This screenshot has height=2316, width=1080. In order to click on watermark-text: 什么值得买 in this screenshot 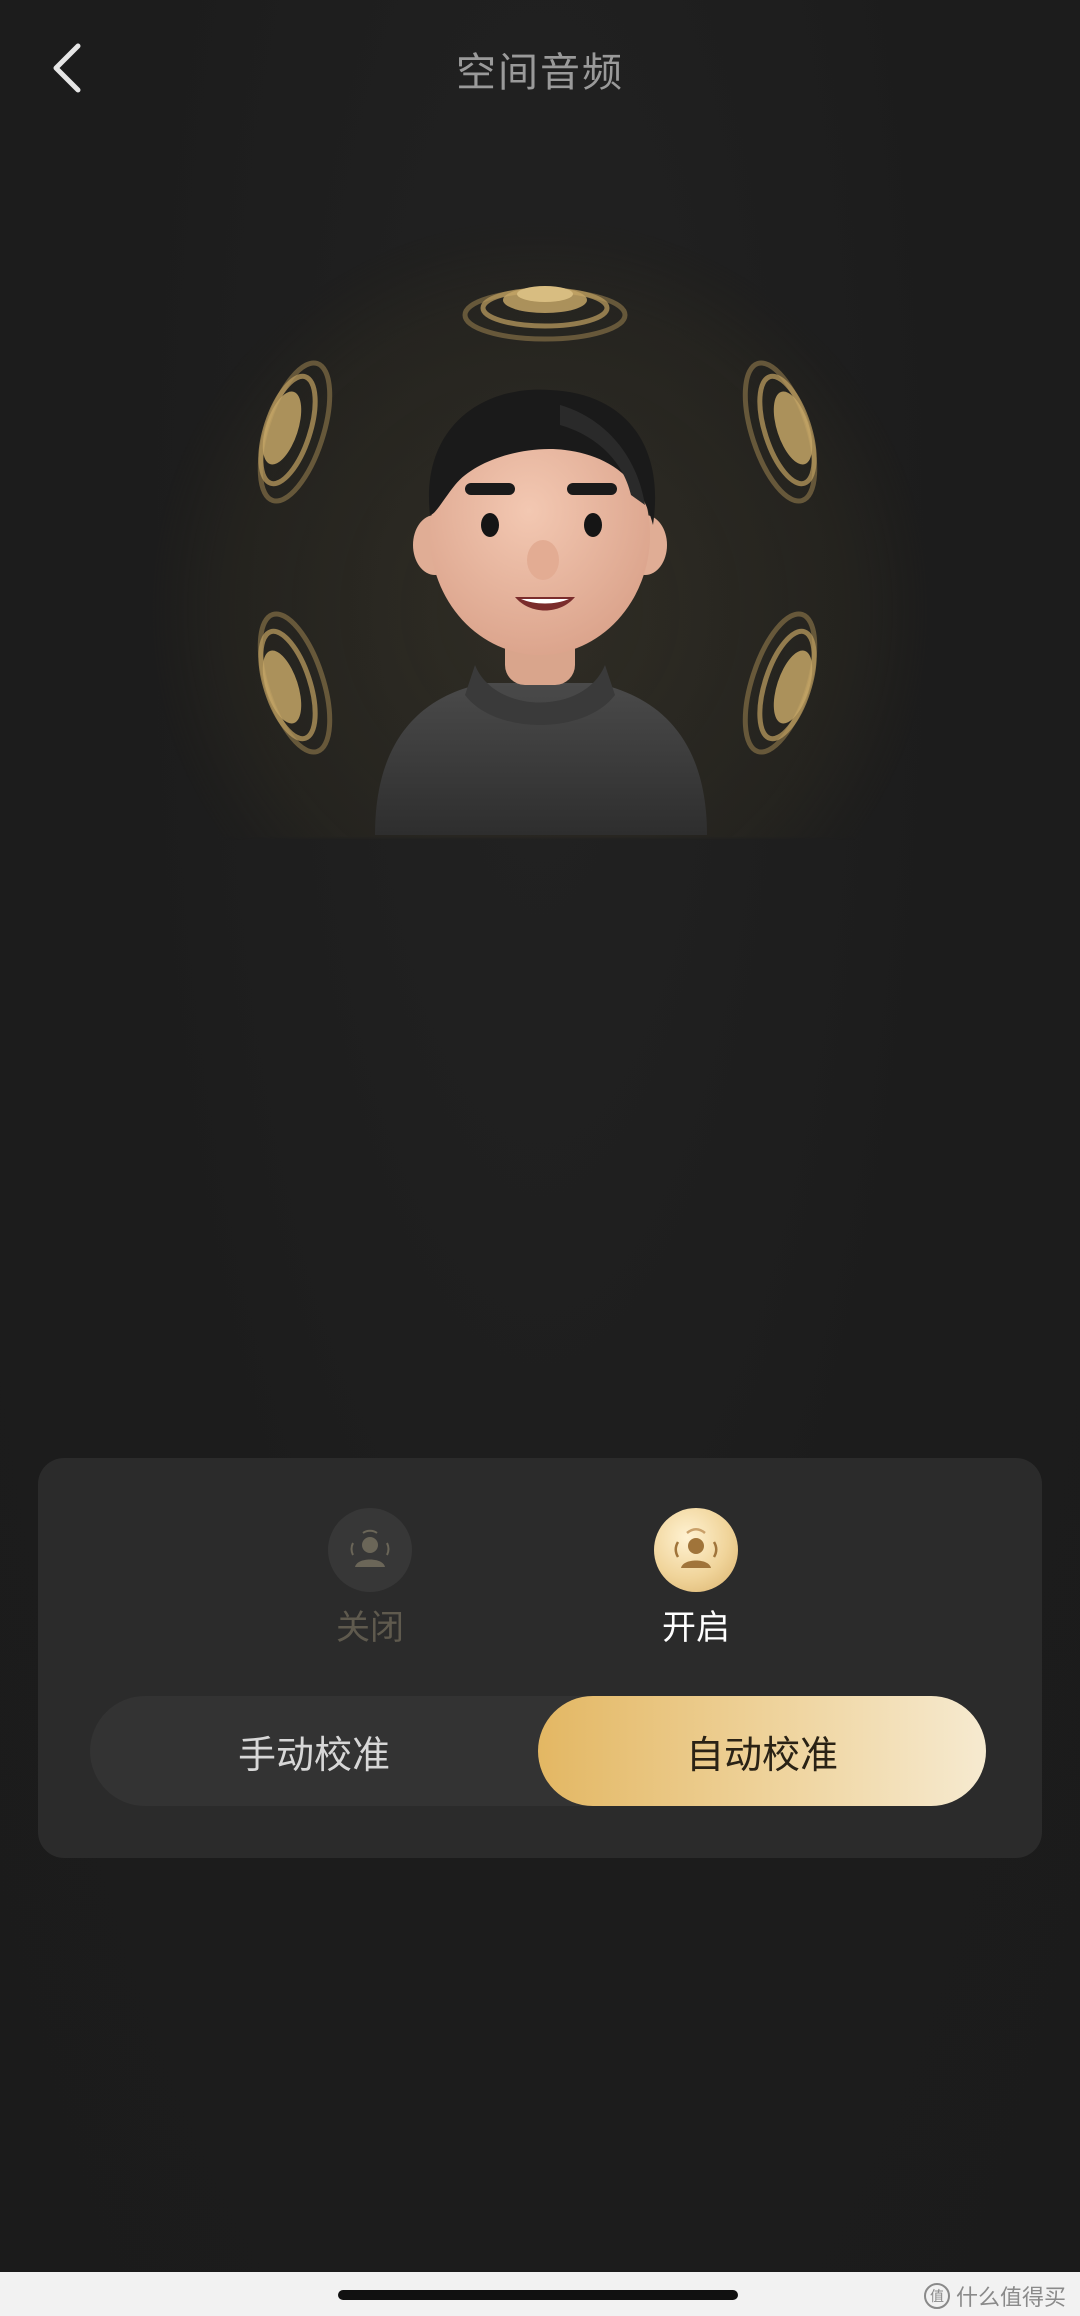, I will do `click(1010, 2298)`.